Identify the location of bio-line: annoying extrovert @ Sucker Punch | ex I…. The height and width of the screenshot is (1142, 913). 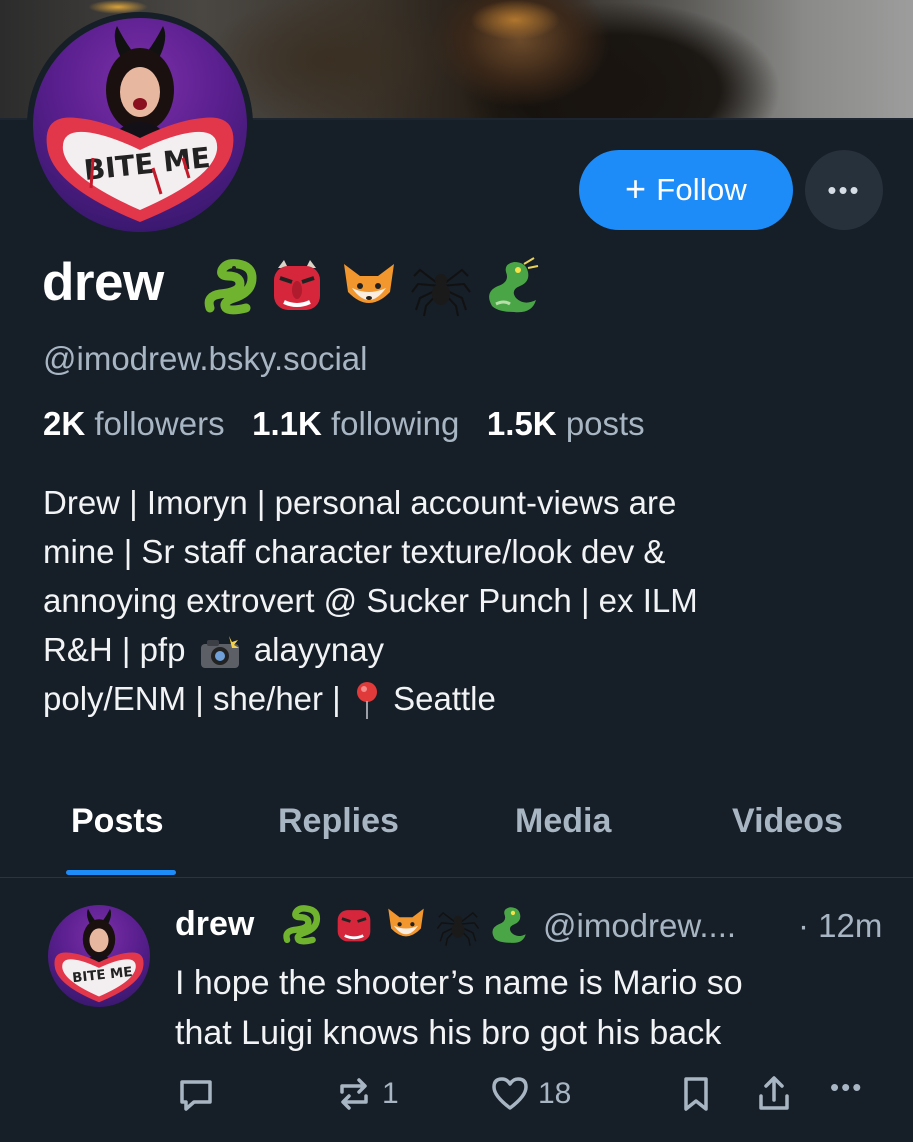
(370, 600).